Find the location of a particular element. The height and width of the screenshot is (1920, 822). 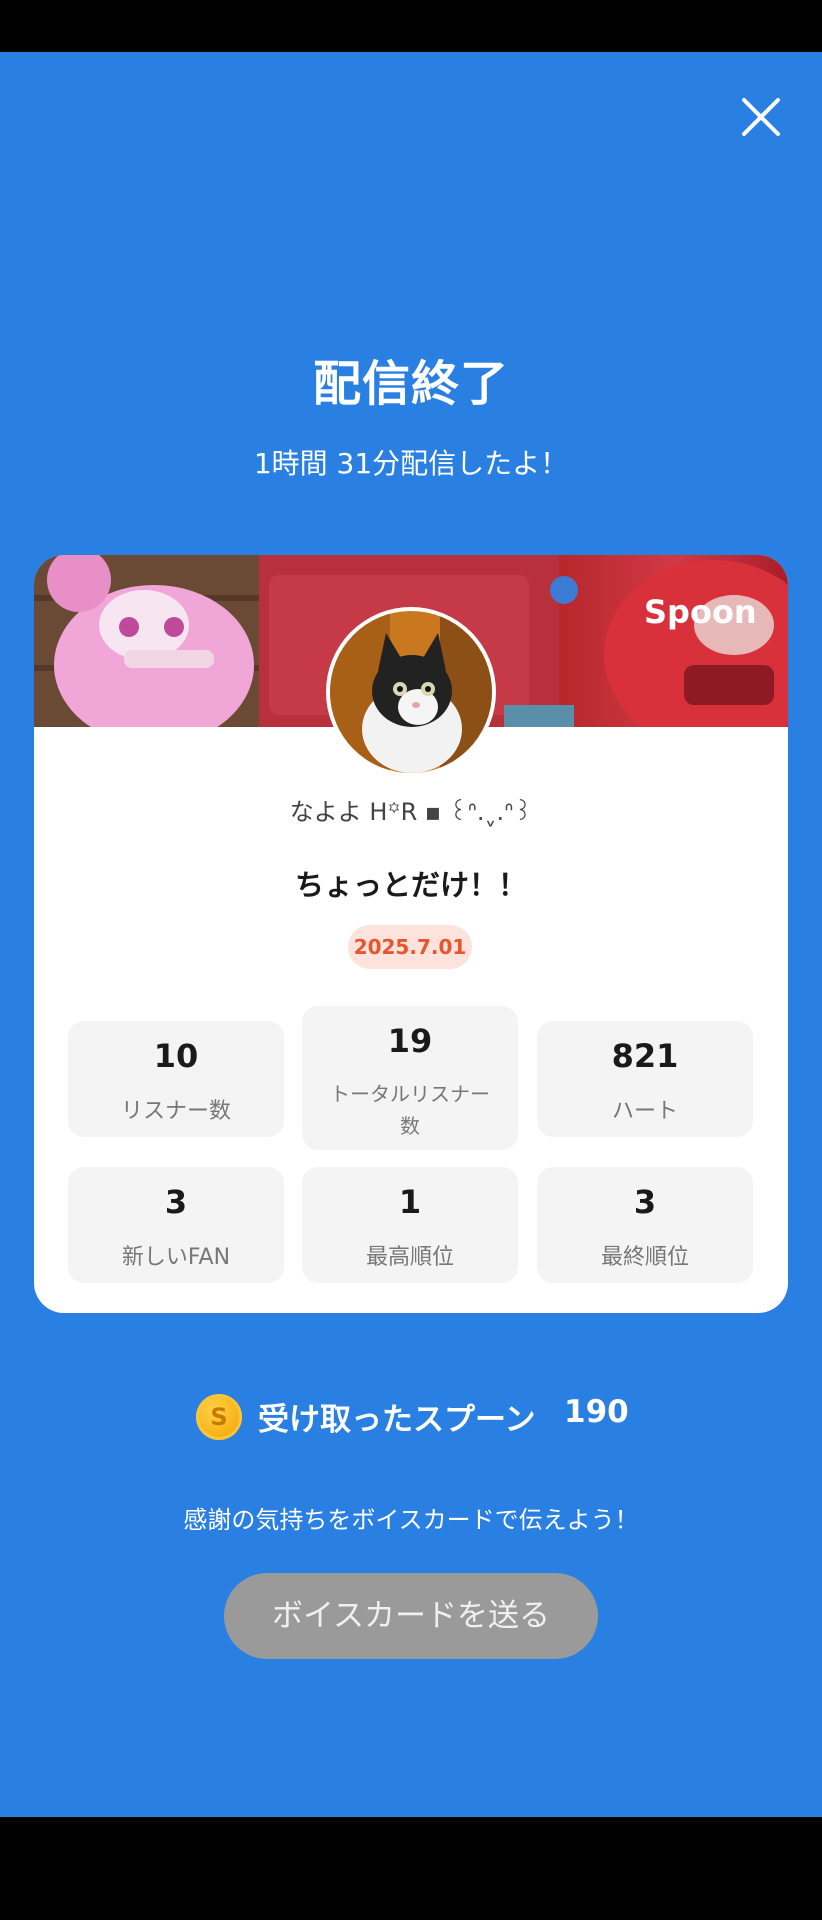

stat-label: 最高順位 is located at coordinates (409, 1257).